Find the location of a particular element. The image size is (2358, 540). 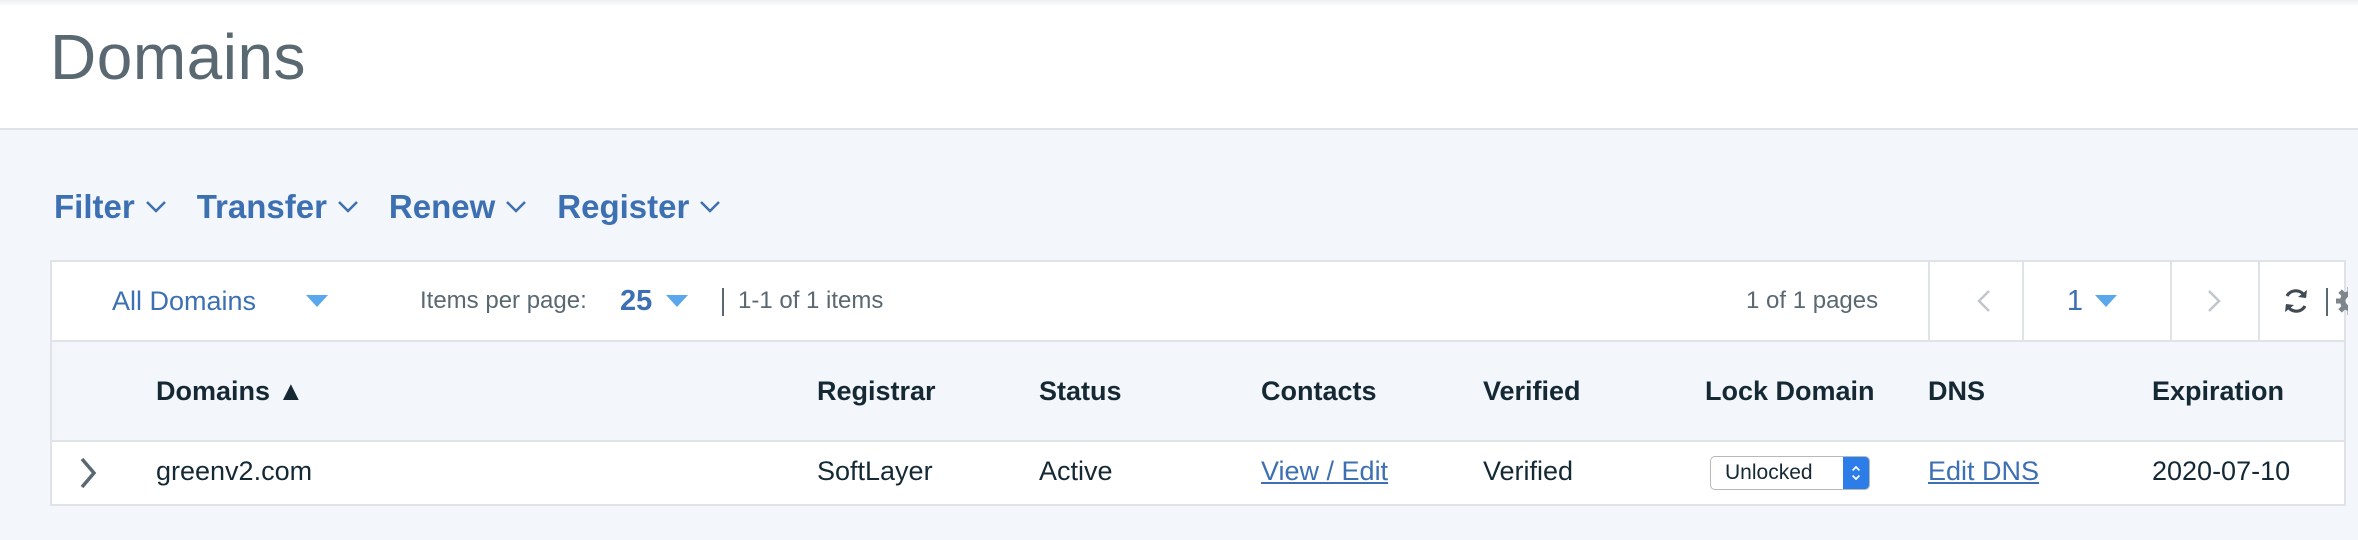

settings-button is located at coordinates (2341, 301).